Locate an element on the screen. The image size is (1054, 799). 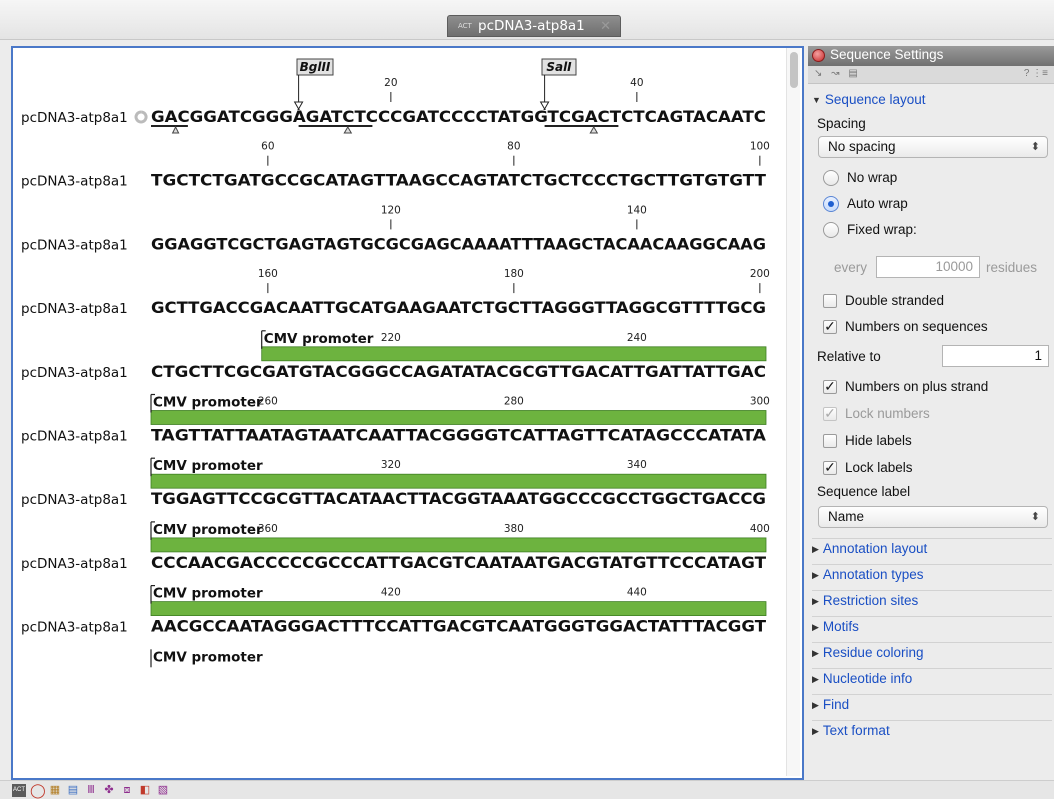
restriction-view-icon: ⧈ is located at coordinates (127, 790).